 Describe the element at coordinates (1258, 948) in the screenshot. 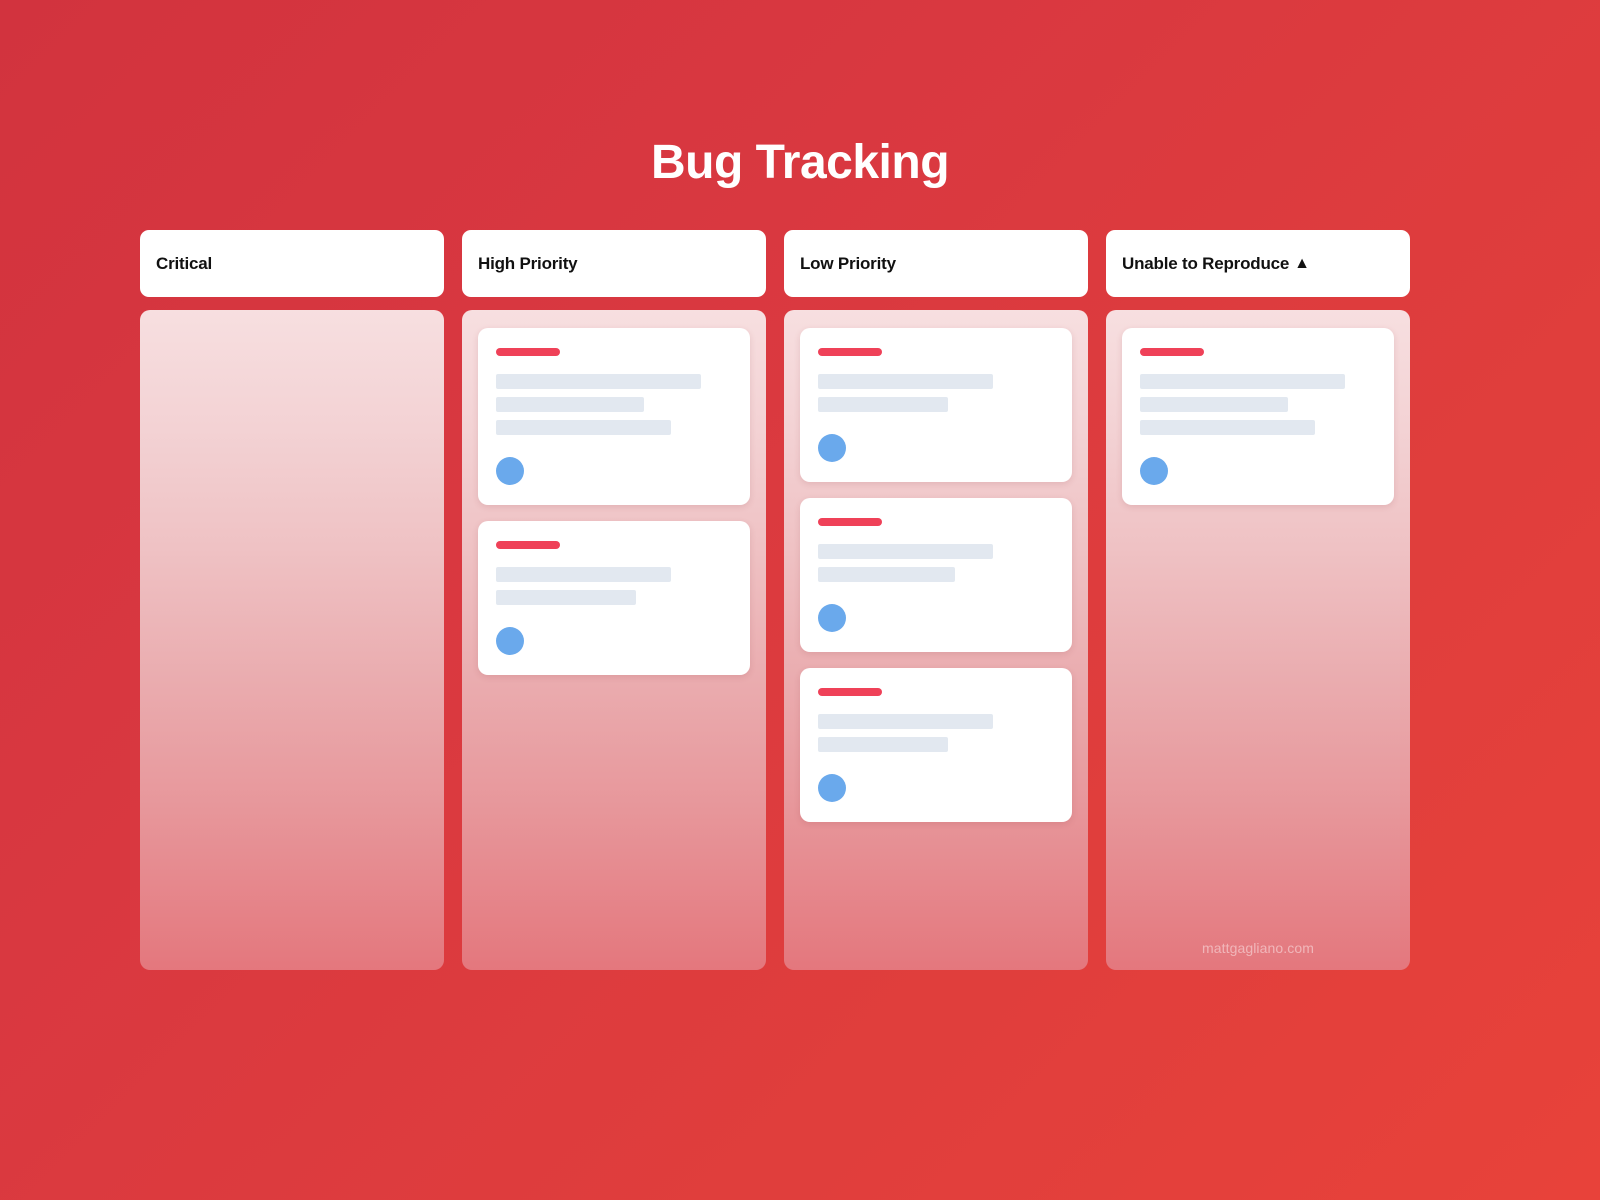

I see `watermark: mattgagliano.com` at that location.